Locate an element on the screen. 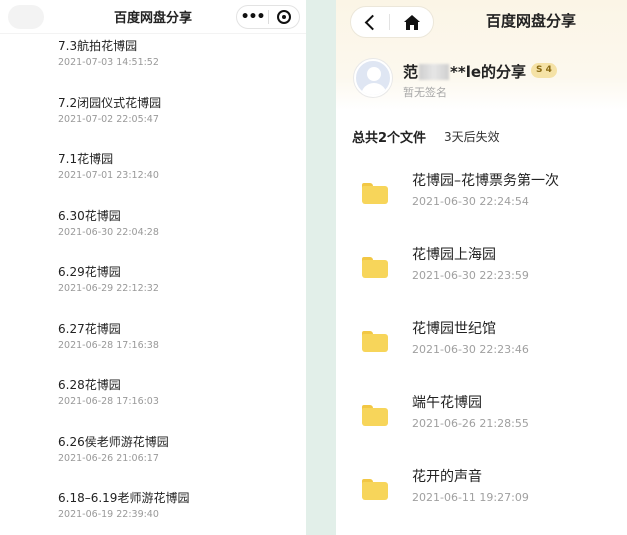 The image size is (627, 535). file-date: 2021-06-26 21:28:55 is located at coordinates (470, 423).